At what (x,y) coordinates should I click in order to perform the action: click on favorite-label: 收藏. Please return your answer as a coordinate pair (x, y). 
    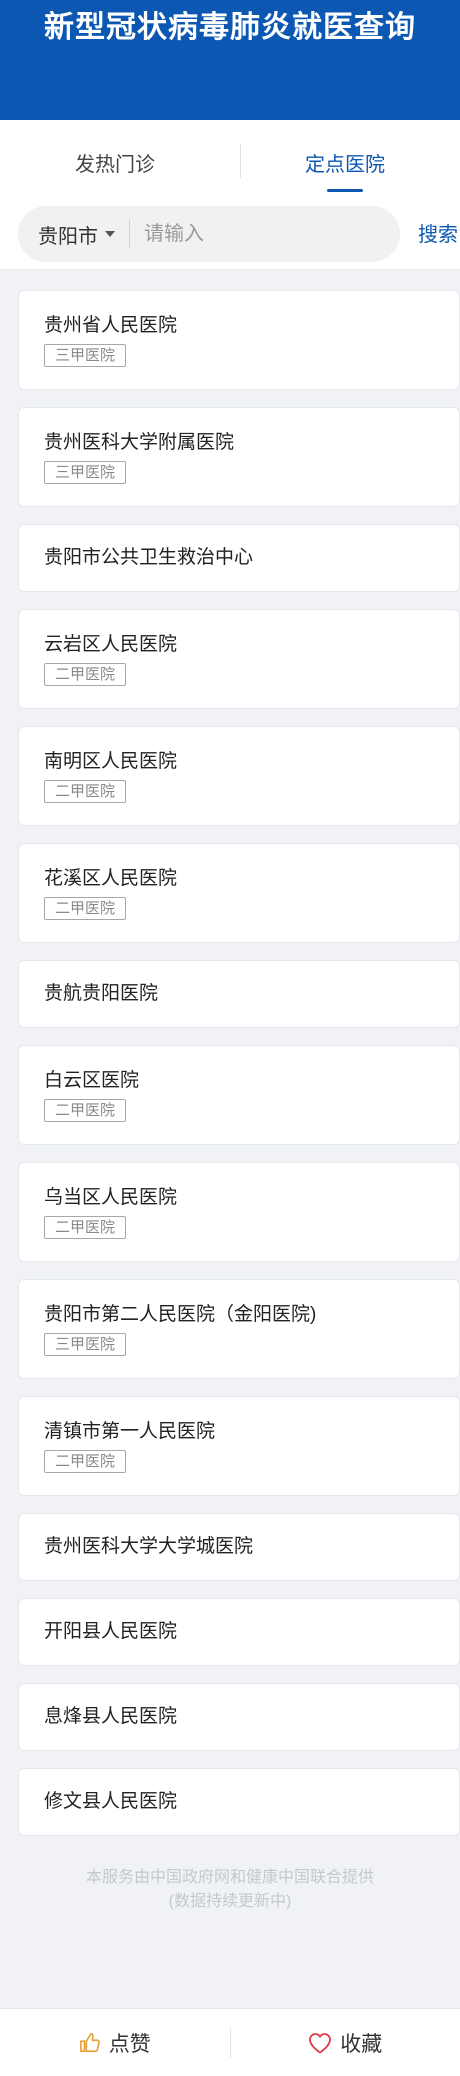
    Looking at the image, I should click on (361, 2044).